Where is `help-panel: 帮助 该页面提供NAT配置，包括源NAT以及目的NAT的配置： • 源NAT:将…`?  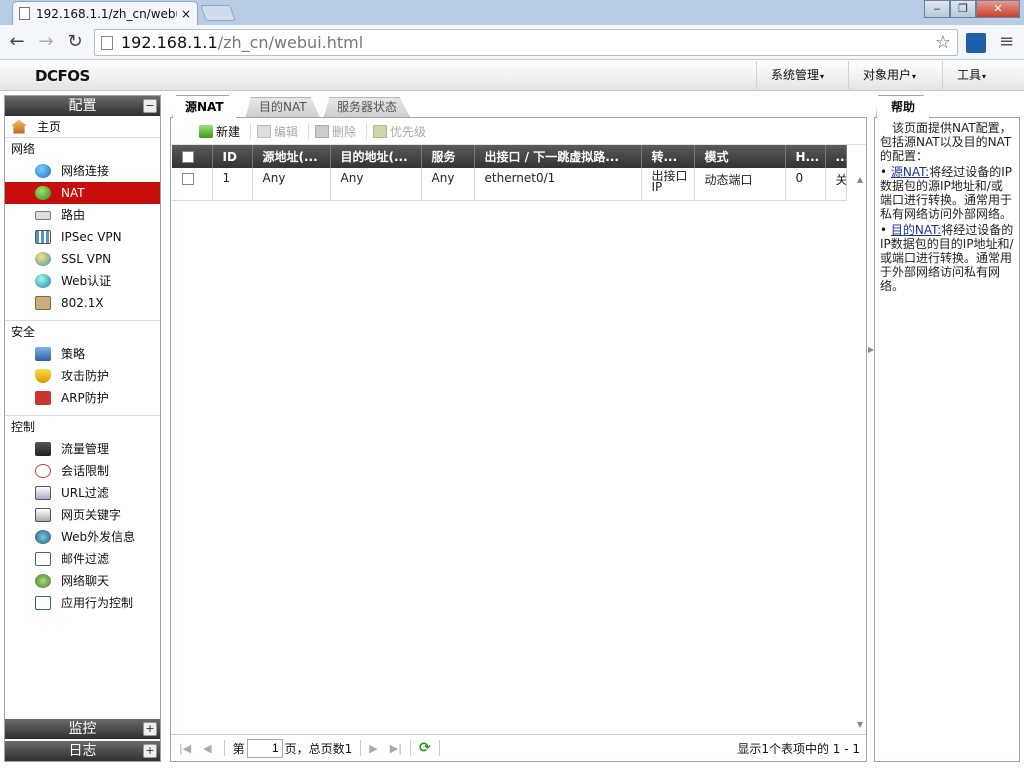
help-panel: 帮助 该页面提供NAT配置，包括源NAT以及目的NAT的配置： • 源NAT:将… is located at coordinates (947, 428).